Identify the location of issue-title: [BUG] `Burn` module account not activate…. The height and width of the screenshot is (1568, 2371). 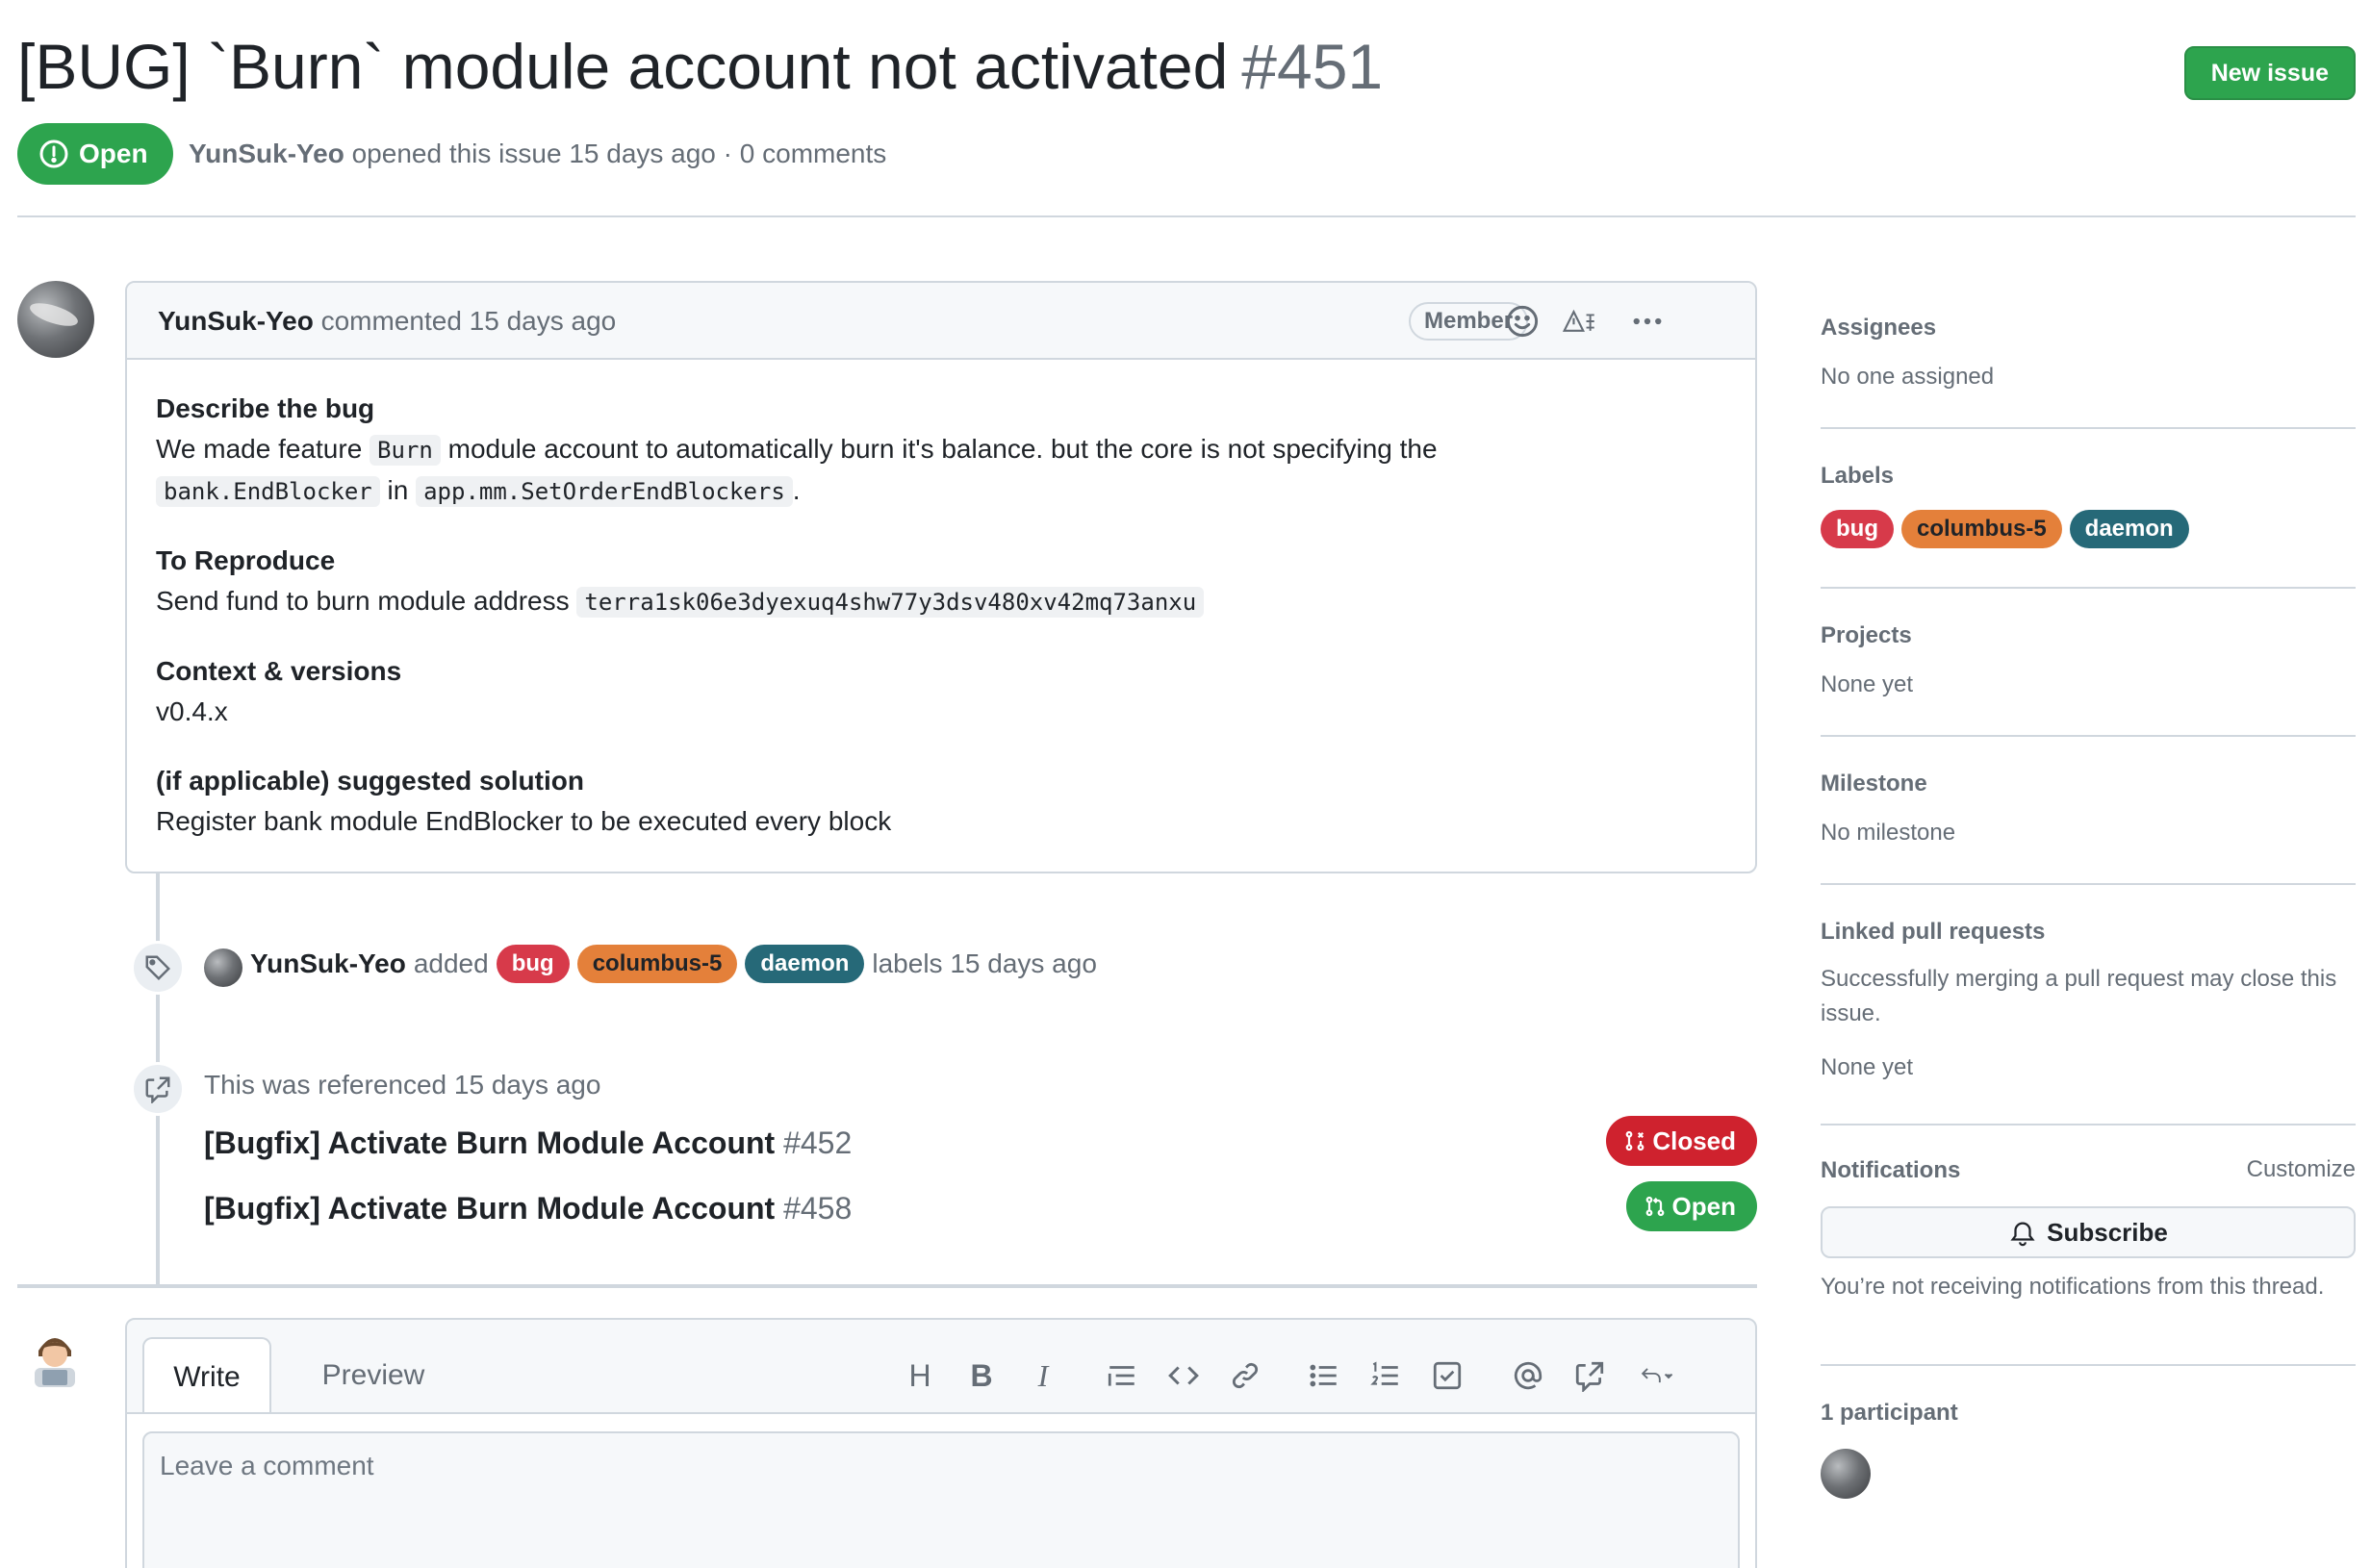
(700, 66).